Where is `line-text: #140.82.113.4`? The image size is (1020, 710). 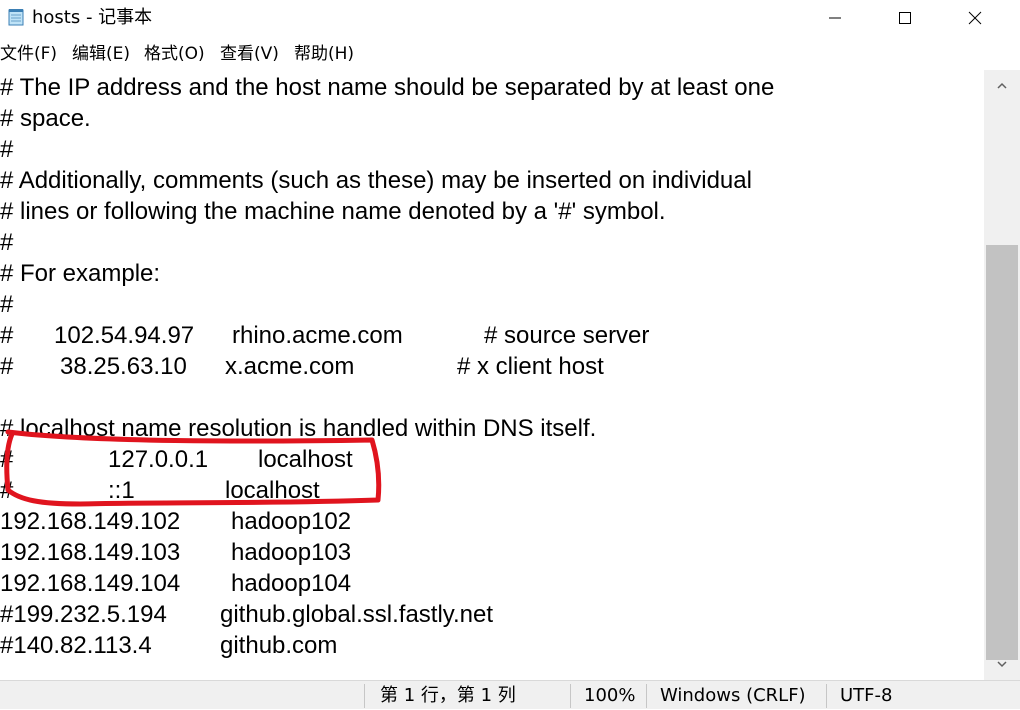 line-text: #140.82.113.4 is located at coordinates (76, 645).